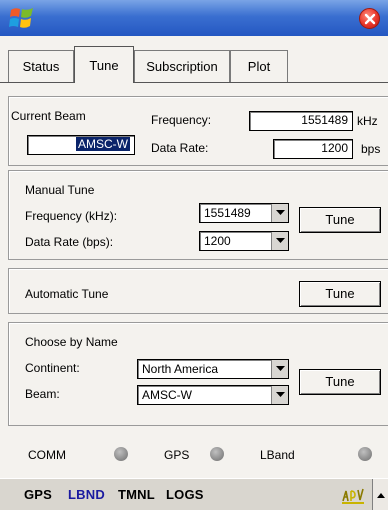 The width and height of the screenshot is (388, 510). Describe the element at coordinates (259, 66) in the screenshot. I see `tab-plot: Plot` at that location.